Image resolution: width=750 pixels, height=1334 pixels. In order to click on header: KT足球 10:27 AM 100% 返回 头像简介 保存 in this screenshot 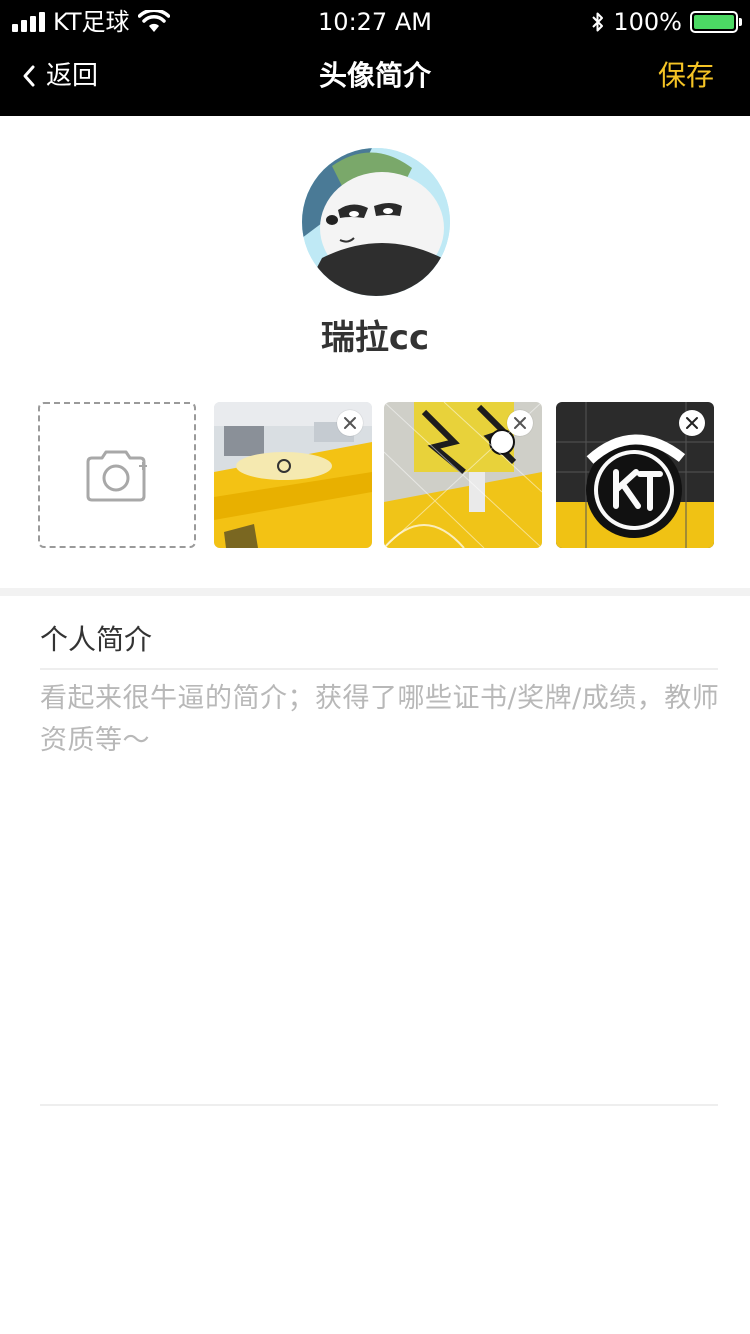, I will do `click(375, 58)`.